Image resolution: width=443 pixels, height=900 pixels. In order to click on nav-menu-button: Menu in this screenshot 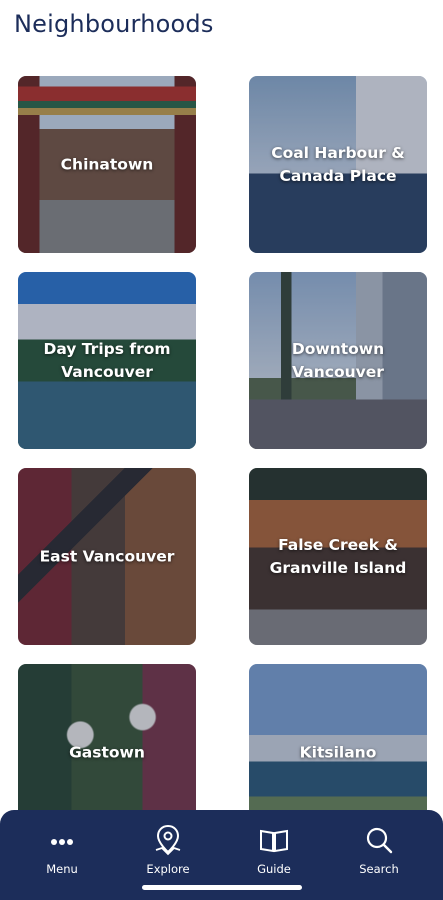, I will do `click(62, 849)`.